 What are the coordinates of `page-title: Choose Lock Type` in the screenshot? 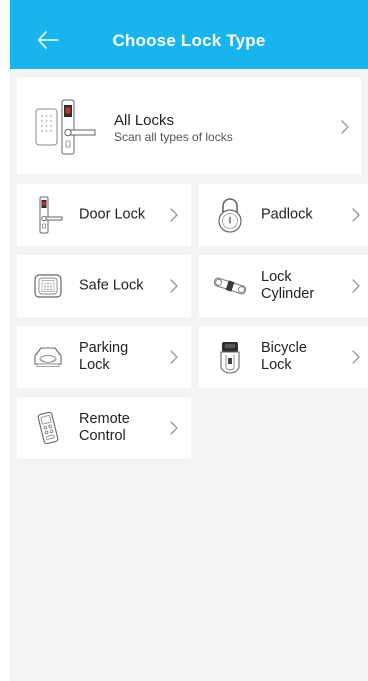 It's located at (189, 40).